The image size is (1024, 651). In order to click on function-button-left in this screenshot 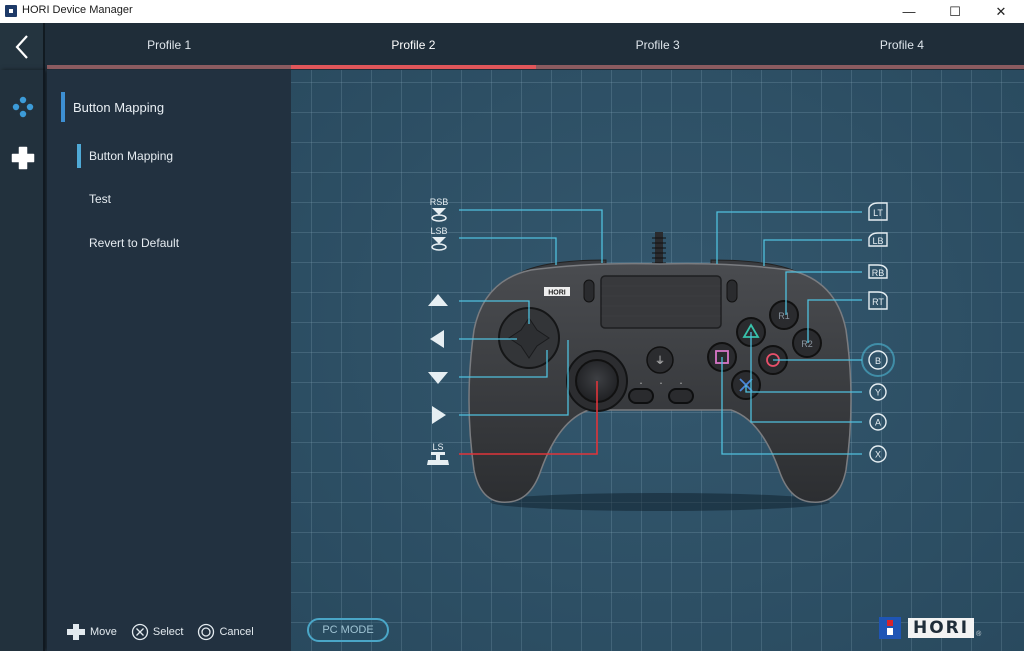, I will do `click(641, 396)`.